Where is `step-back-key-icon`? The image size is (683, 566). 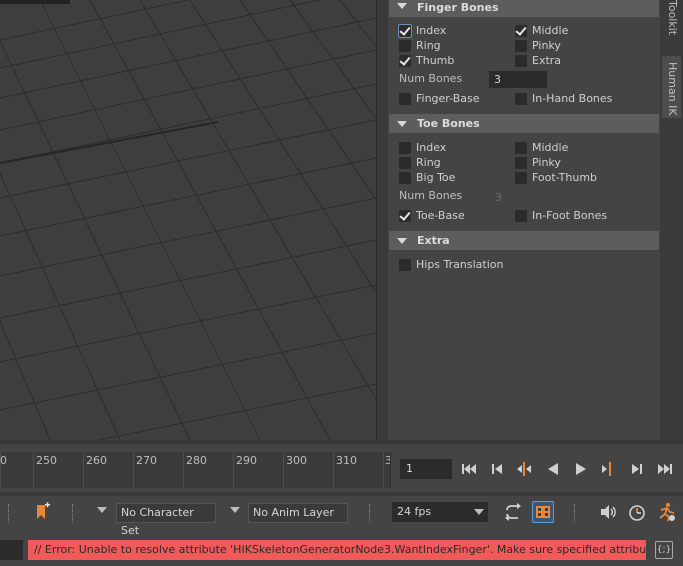 step-back-key-icon is located at coordinates (497, 469).